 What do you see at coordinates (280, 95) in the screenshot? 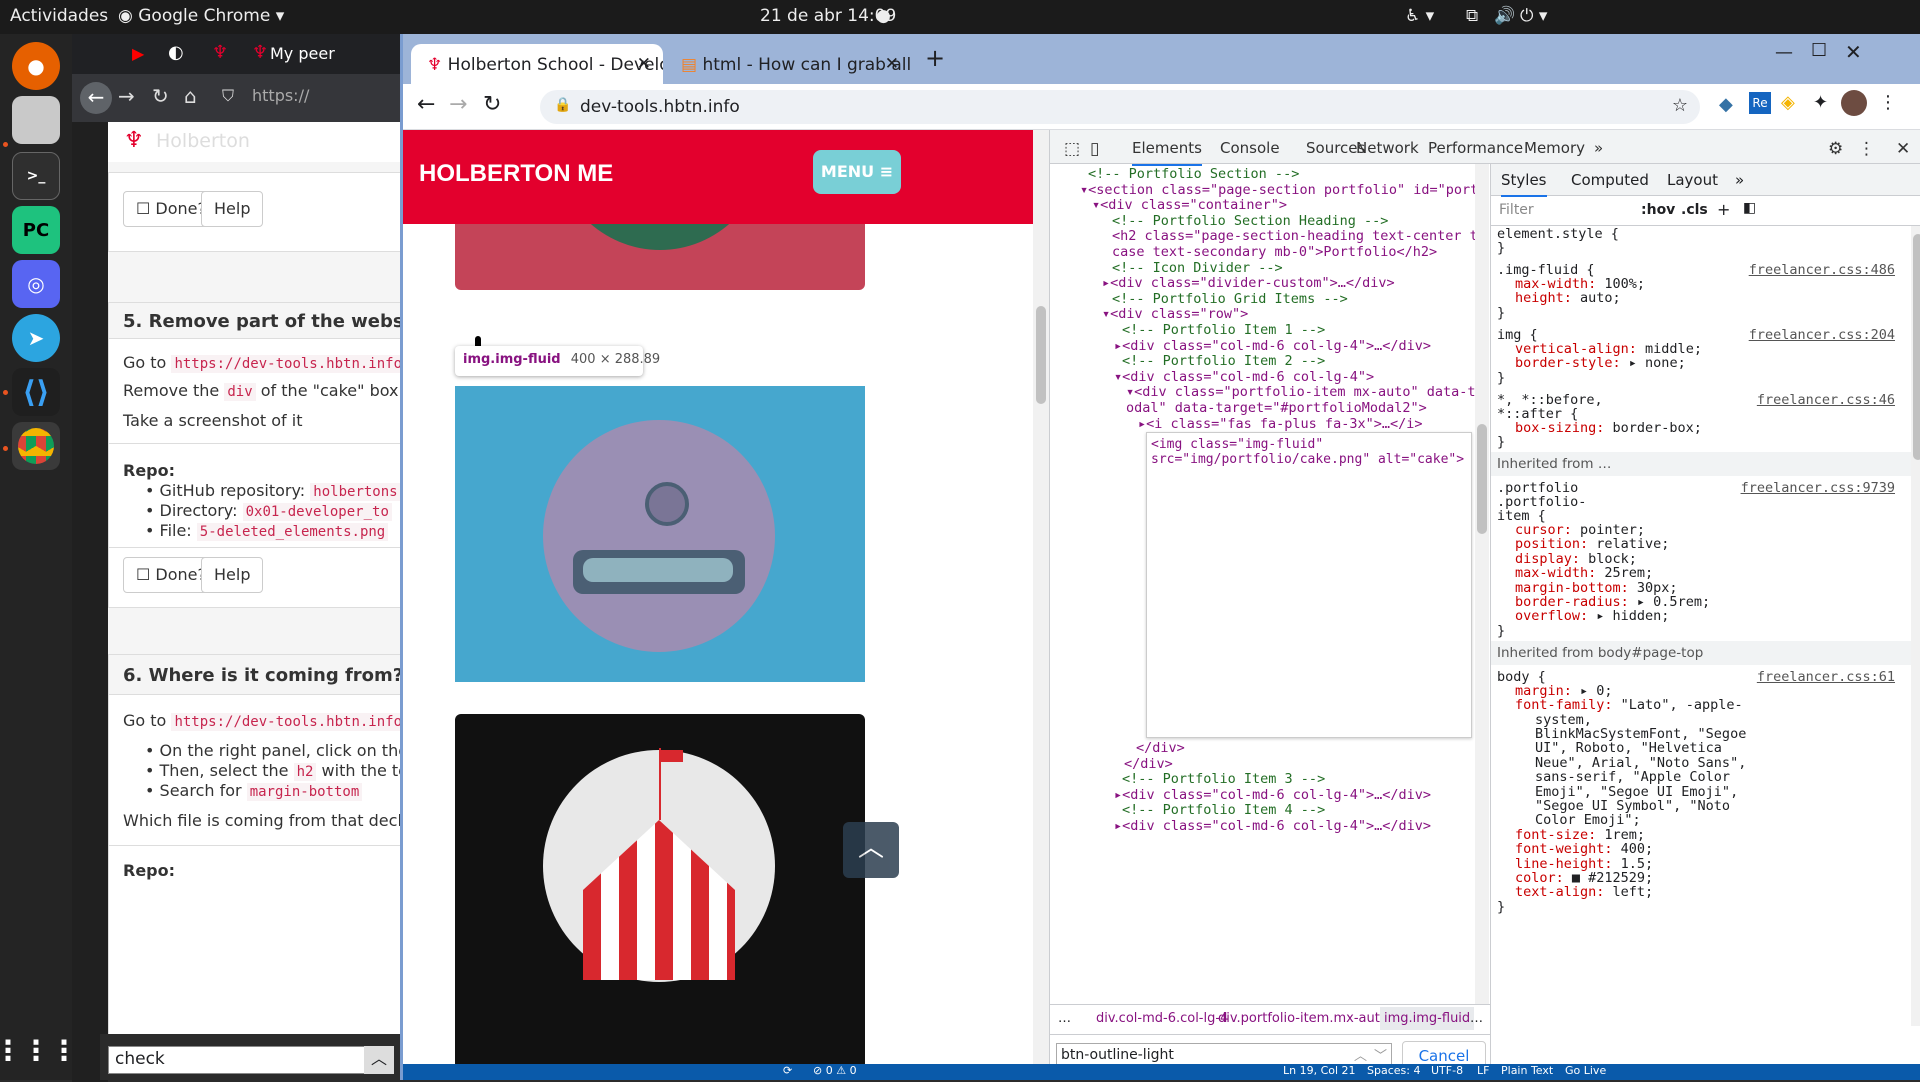
I see `back-url: https://` at bounding box center [280, 95].